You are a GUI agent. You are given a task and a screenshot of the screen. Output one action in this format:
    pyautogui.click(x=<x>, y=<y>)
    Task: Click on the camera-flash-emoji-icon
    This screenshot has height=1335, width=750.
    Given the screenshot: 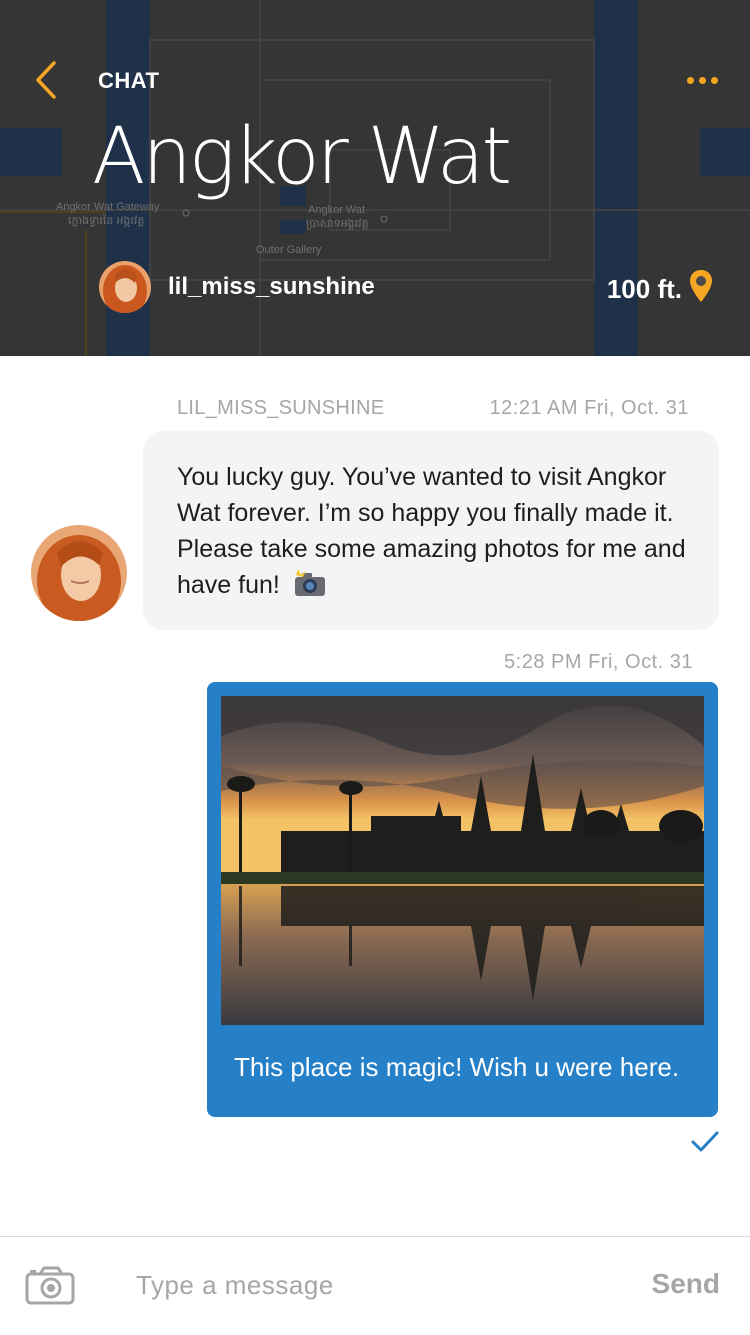 What is the action you would take?
    pyautogui.click(x=310, y=588)
    